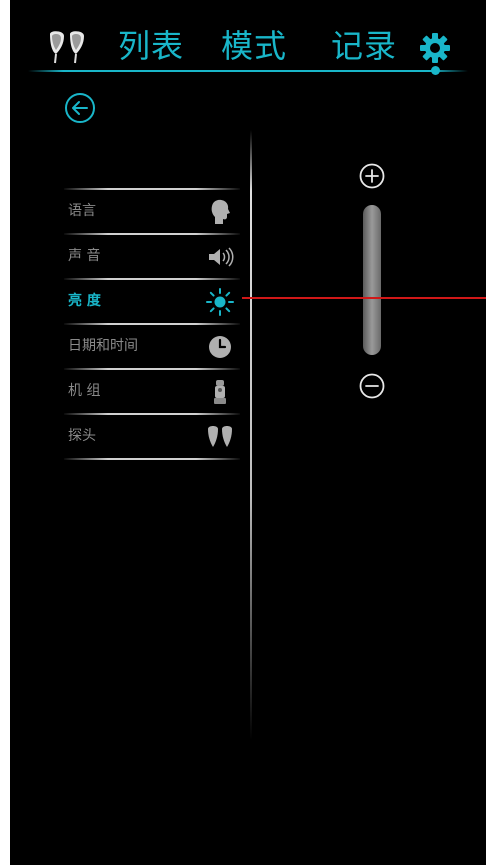 The width and height of the screenshot is (486, 865). Describe the element at coordinates (84, 256) in the screenshot. I see `menu-item-label: 声 音` at that location.